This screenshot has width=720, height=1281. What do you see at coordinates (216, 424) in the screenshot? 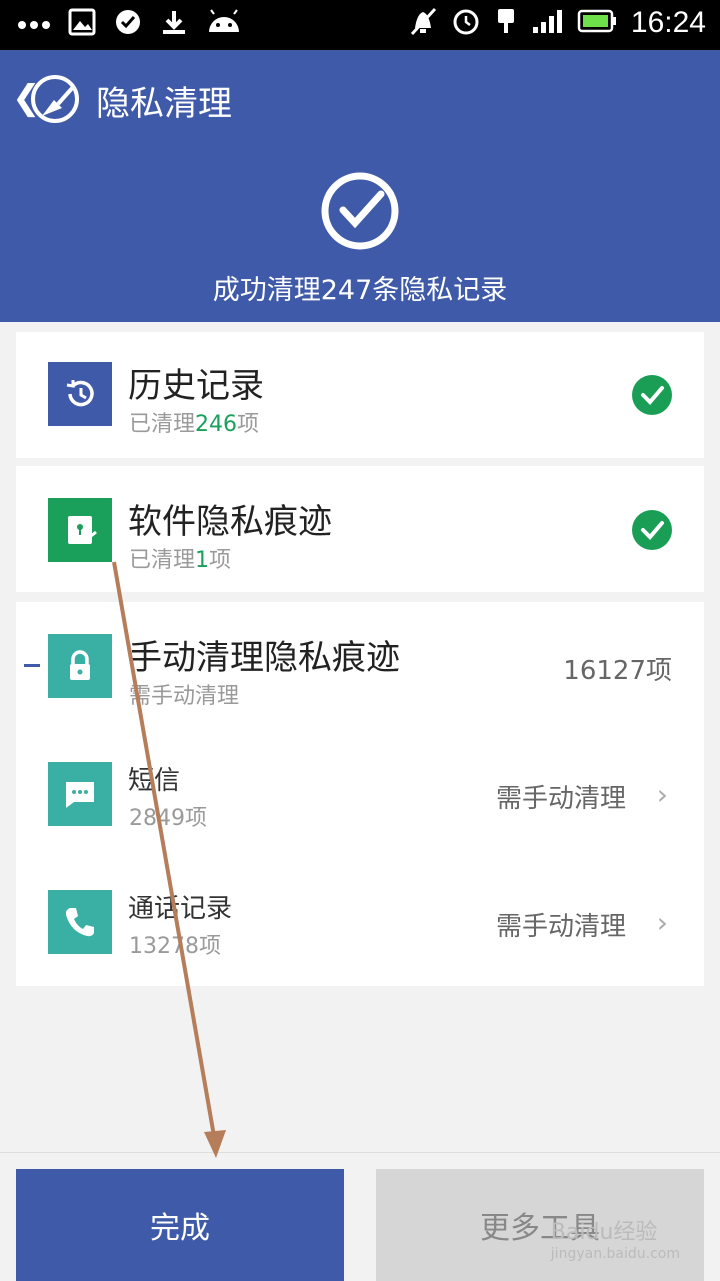
I see `history-count: 246` at bounding box center [216, 424].